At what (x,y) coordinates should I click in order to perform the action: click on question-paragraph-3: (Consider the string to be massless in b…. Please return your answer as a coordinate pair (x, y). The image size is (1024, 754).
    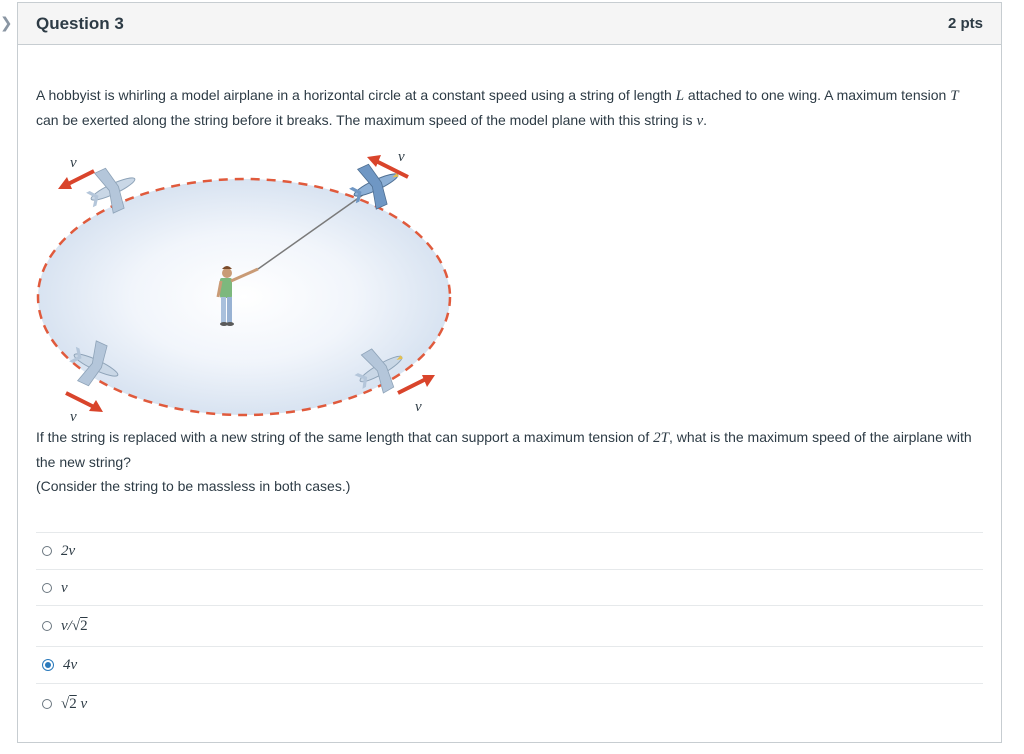
    Looking at the image, I should click on (193, 486).